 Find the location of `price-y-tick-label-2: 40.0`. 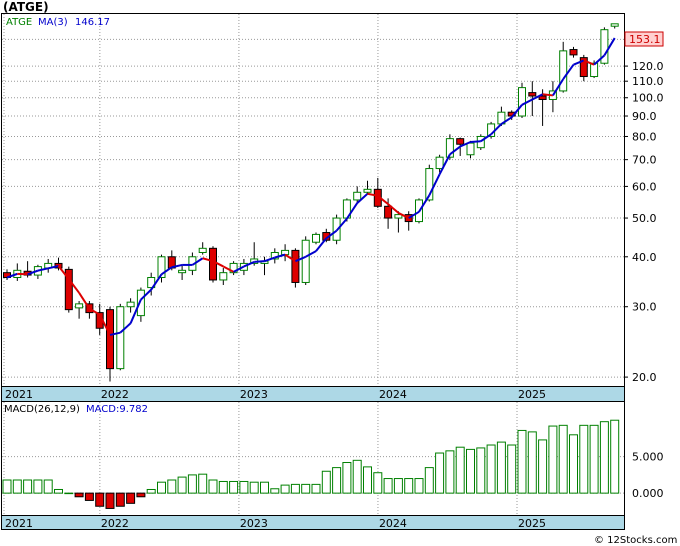

price-y-tick-label-2: 40.0 is located at coordinates (644, 257).